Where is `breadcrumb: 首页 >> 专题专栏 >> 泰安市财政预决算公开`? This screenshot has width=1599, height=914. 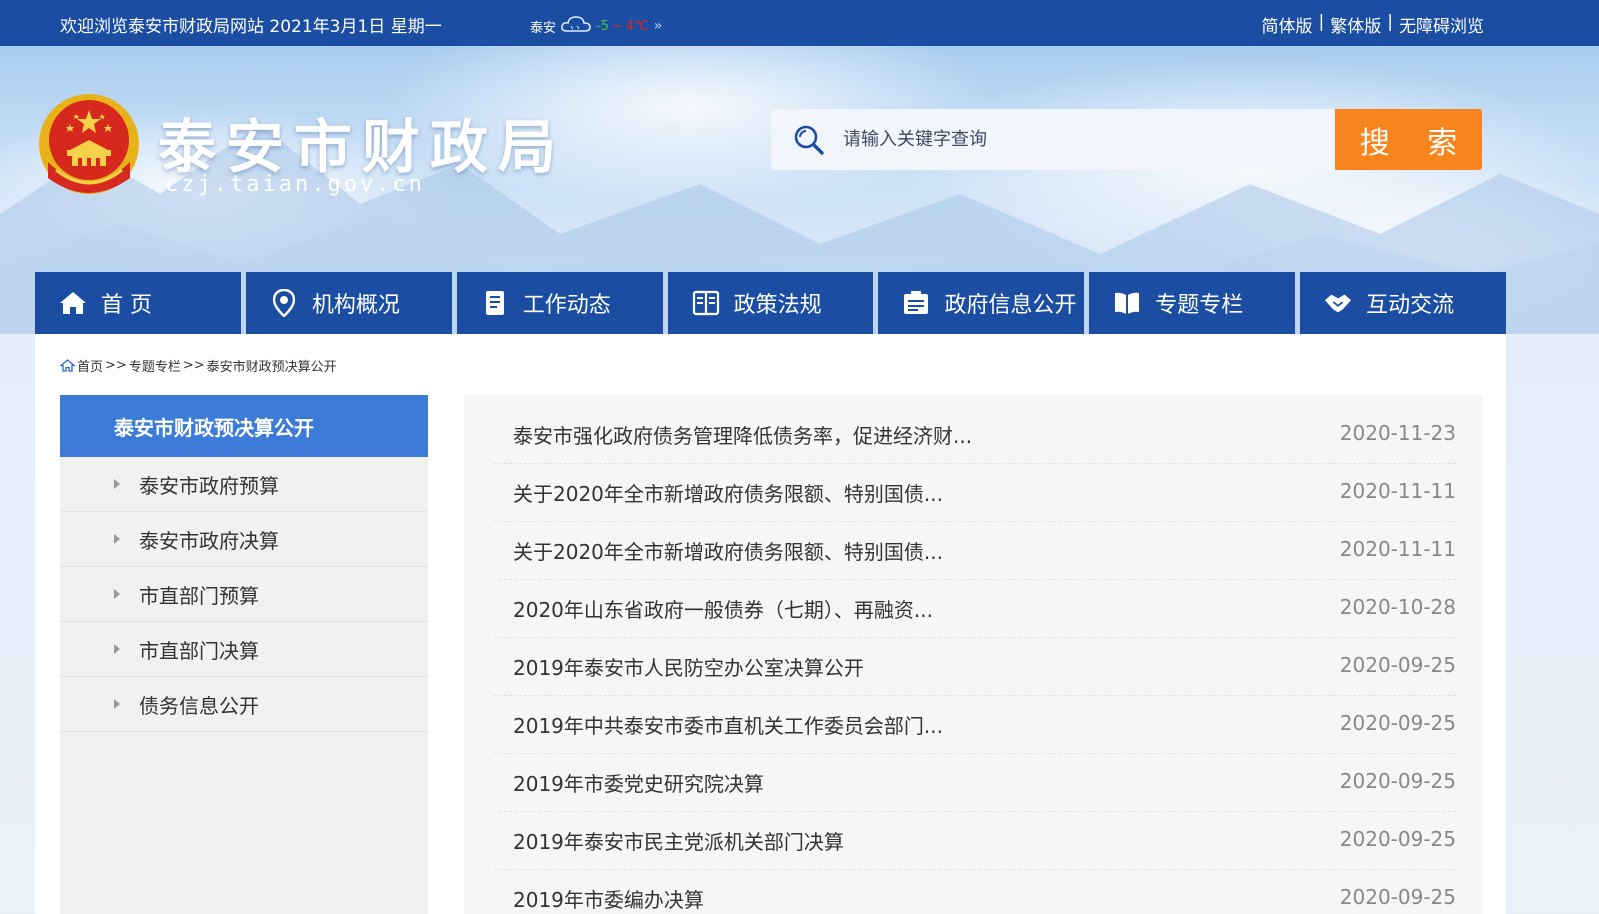 breadcrumb: 首页 >> 专题专栏 >> 泰安市财政预决算公开 is located at coordinates (198, 365).